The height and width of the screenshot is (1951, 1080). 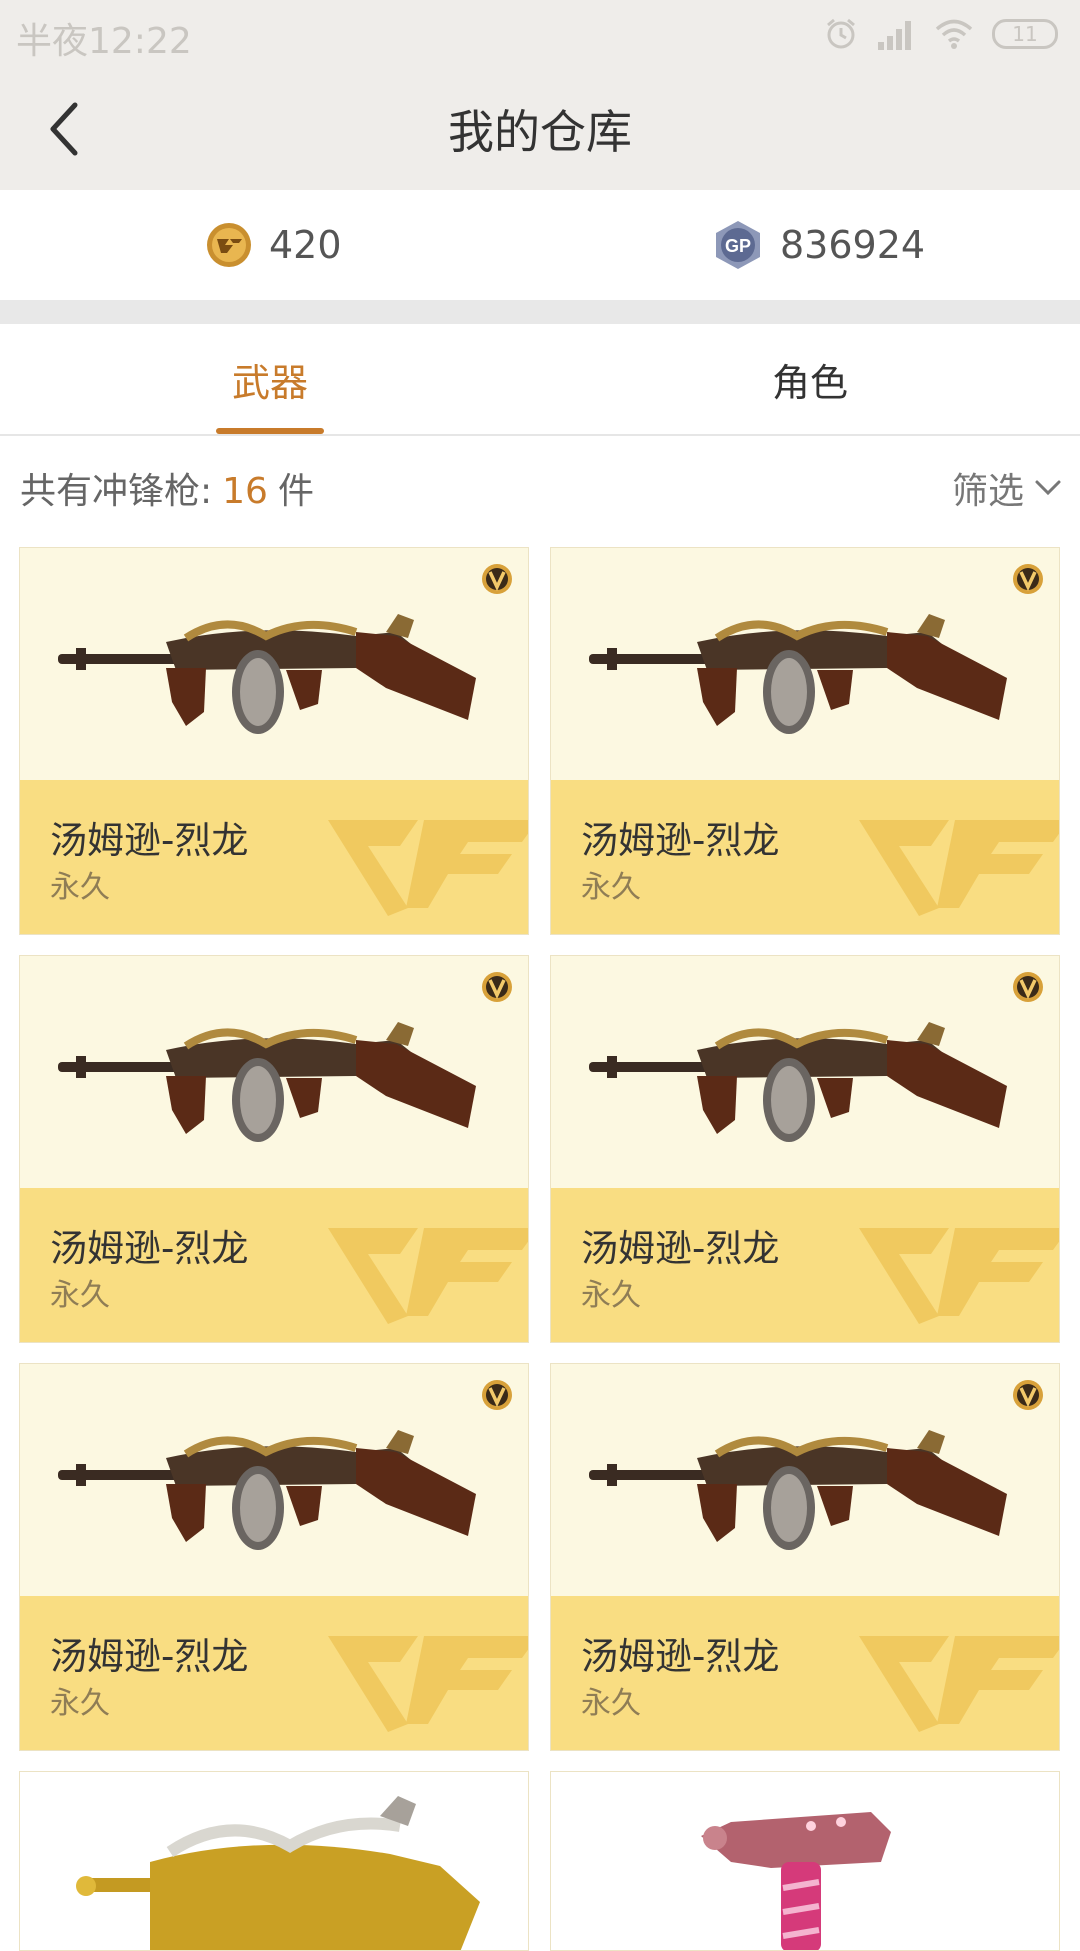 I want to click on status-icons: 11, so click(x=941, y=34).